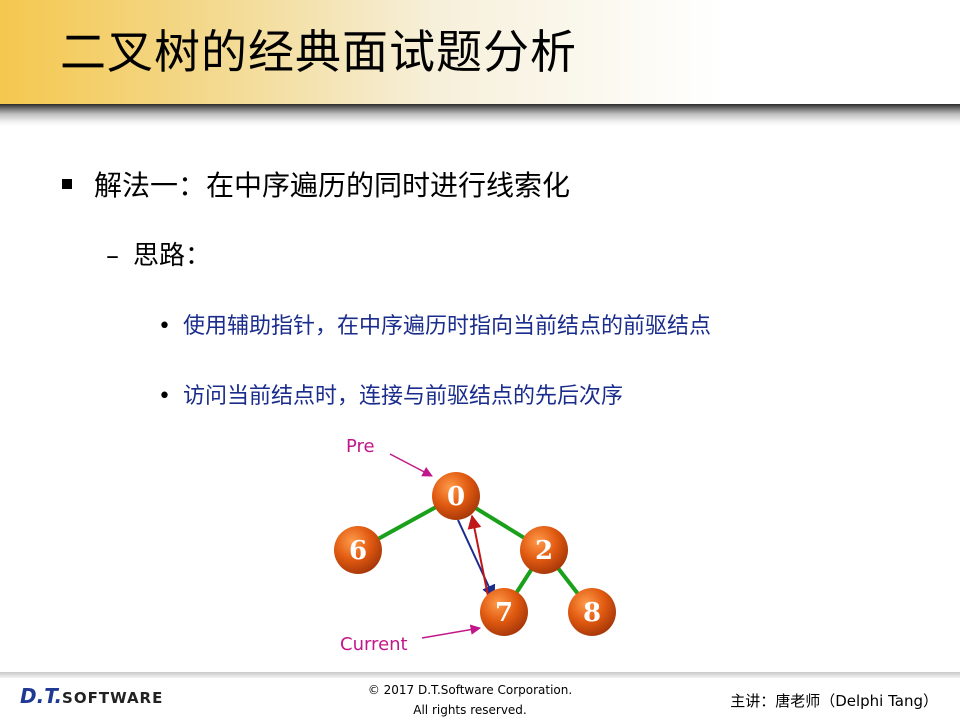 This screenshot has width=960, height=720. Describe the element at coordinates (358, 551) in the screenshot. I see `node-label: 6` at that location.